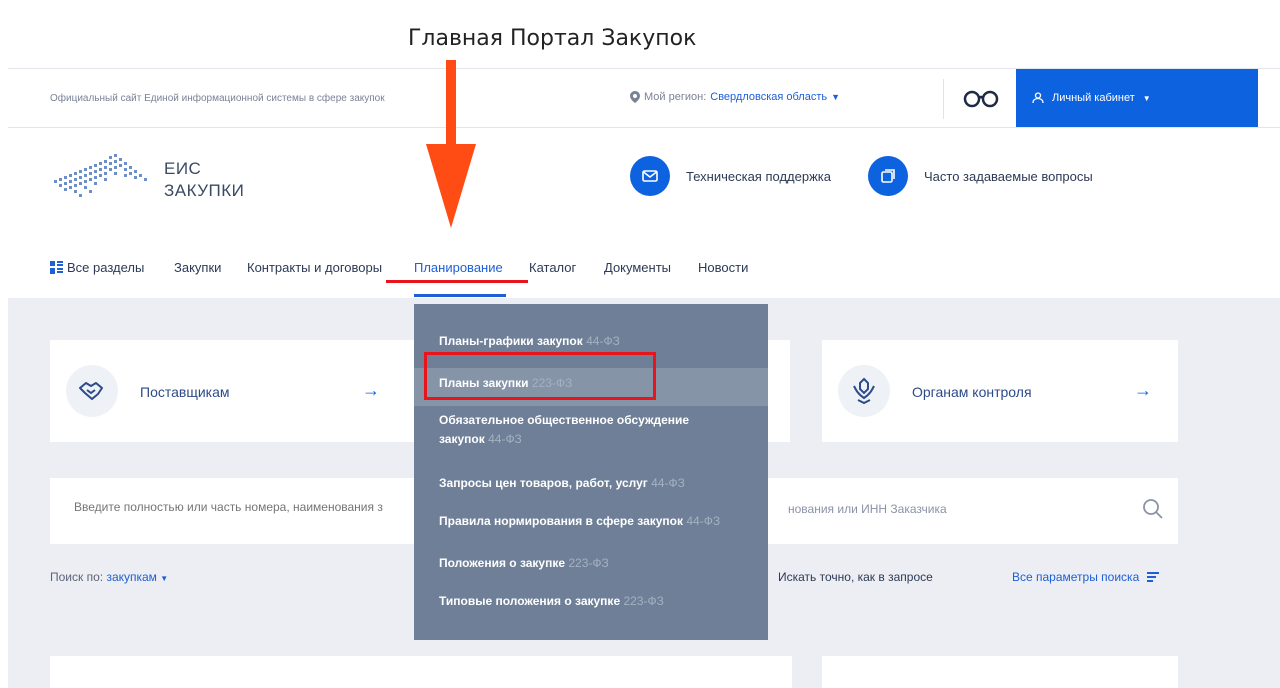  I want to click on all-search-params-link: Все параметры поиска, so click(1086, 577).